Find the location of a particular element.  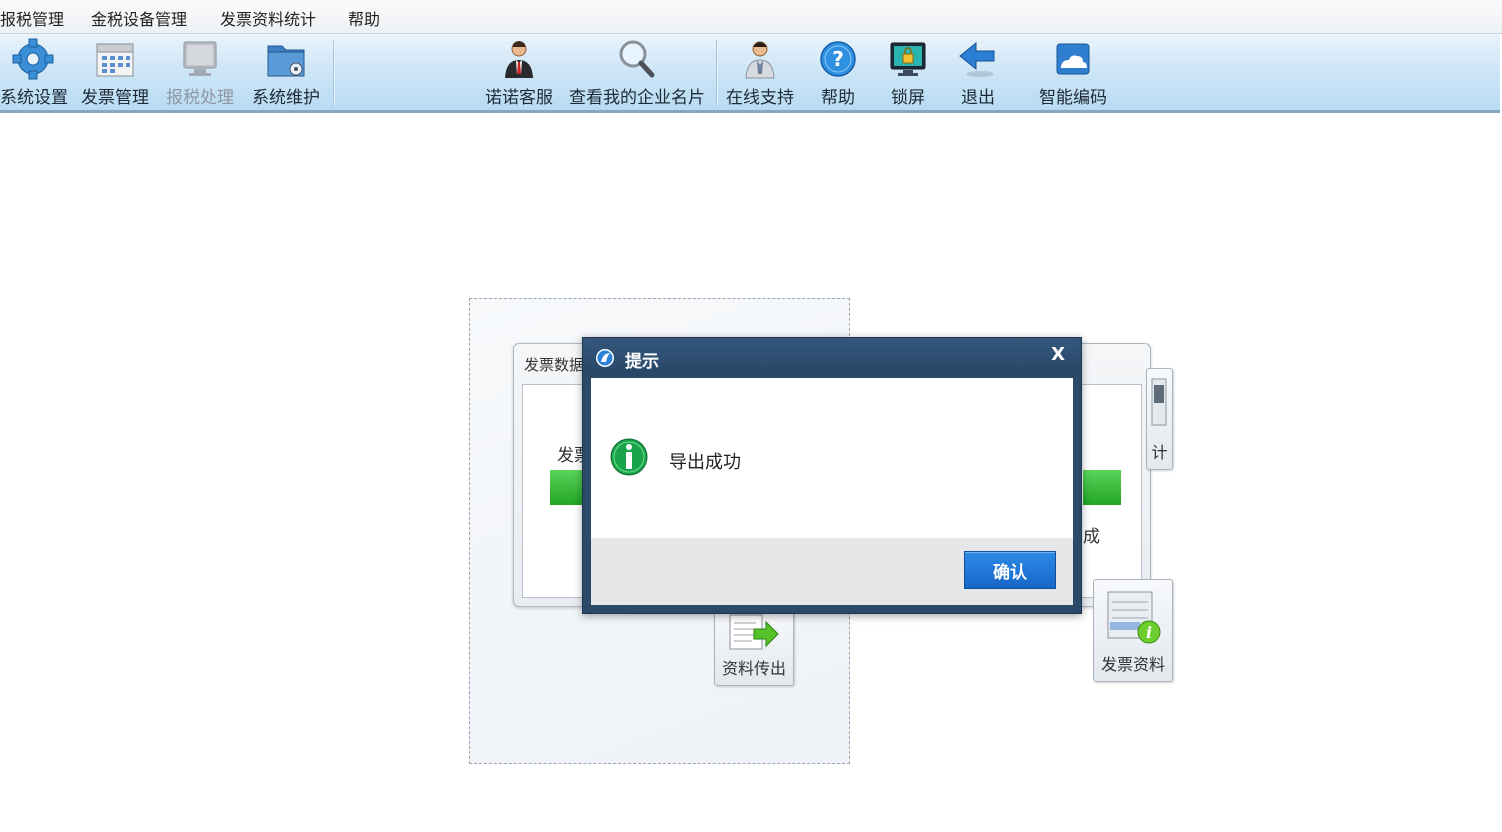

magnifier-icon is located at coordinates (637, 59).